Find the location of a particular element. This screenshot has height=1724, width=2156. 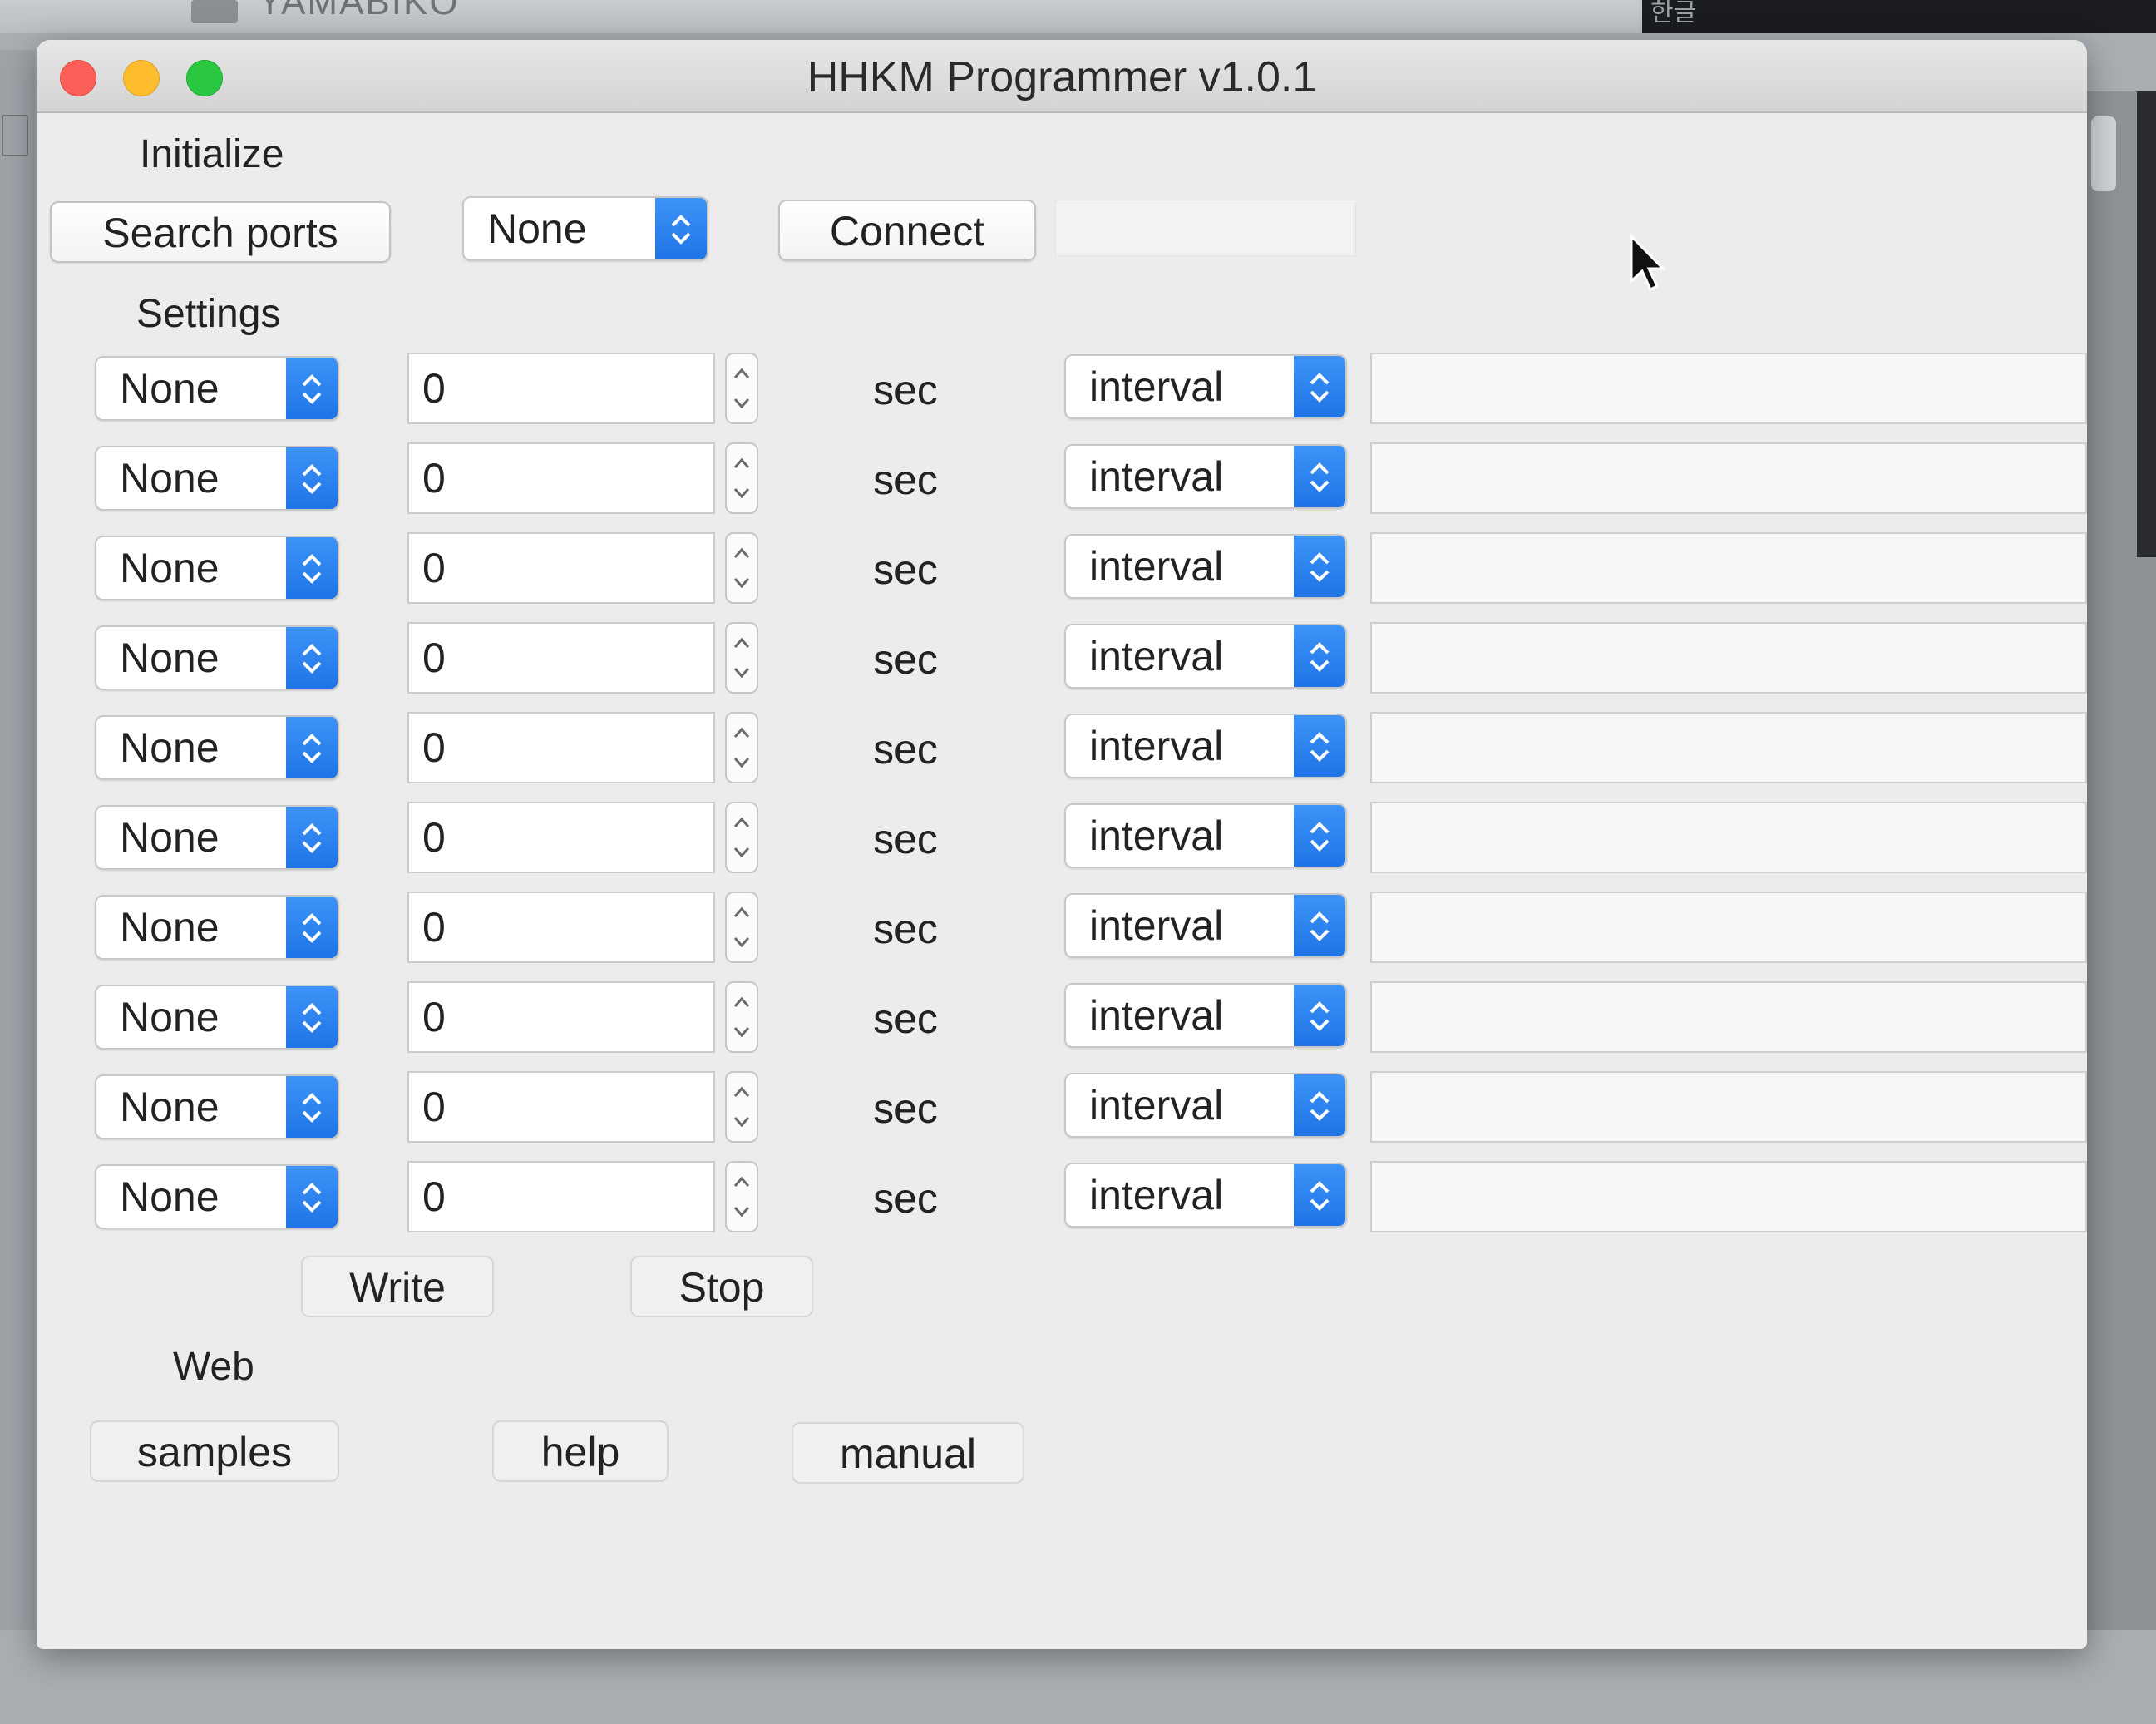

search-ports-button: Search ports is located at coordinates (220, 232).